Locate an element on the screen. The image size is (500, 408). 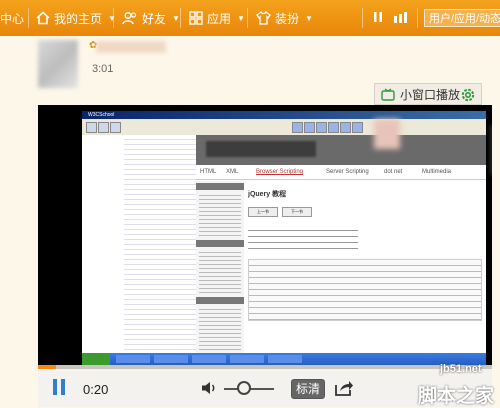
post-timestamp: 3:01 is located at coordinates (103, 69).